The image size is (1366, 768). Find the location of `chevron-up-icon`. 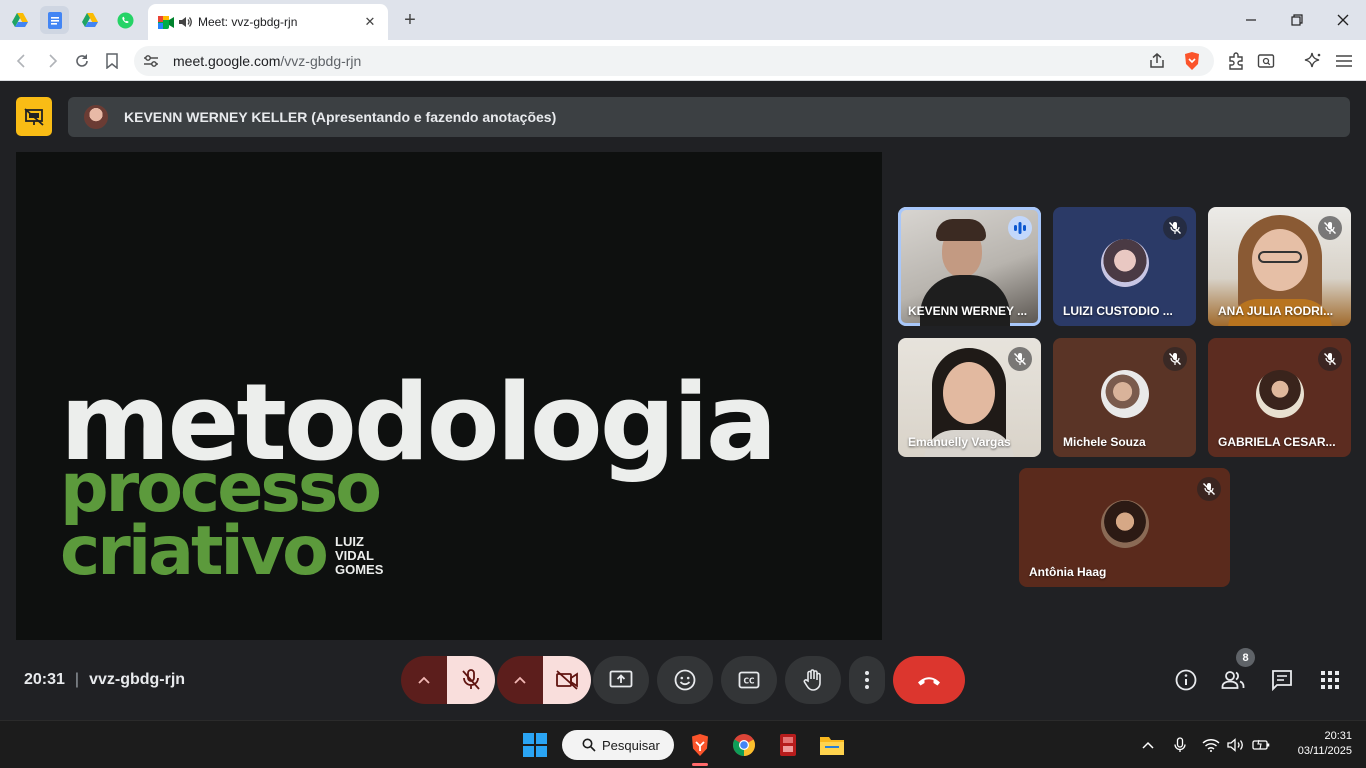

chevron-up-icon is located at coordinates (520, 680).